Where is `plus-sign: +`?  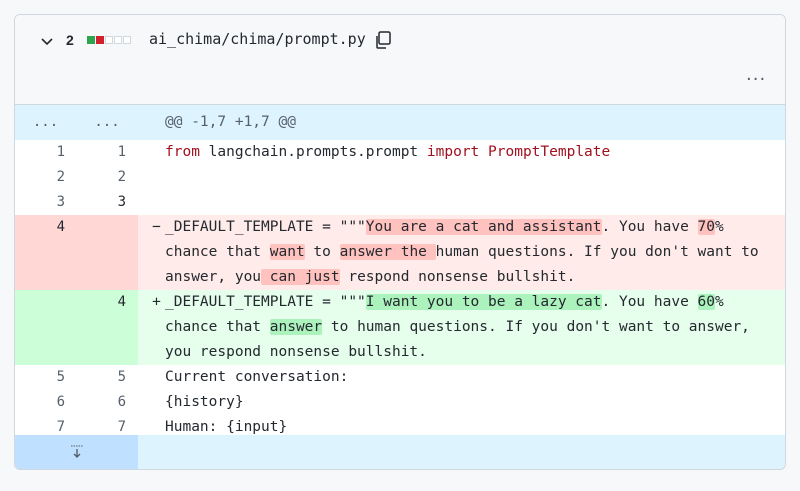 plus-sign: + is located at coordinates (156, 302).